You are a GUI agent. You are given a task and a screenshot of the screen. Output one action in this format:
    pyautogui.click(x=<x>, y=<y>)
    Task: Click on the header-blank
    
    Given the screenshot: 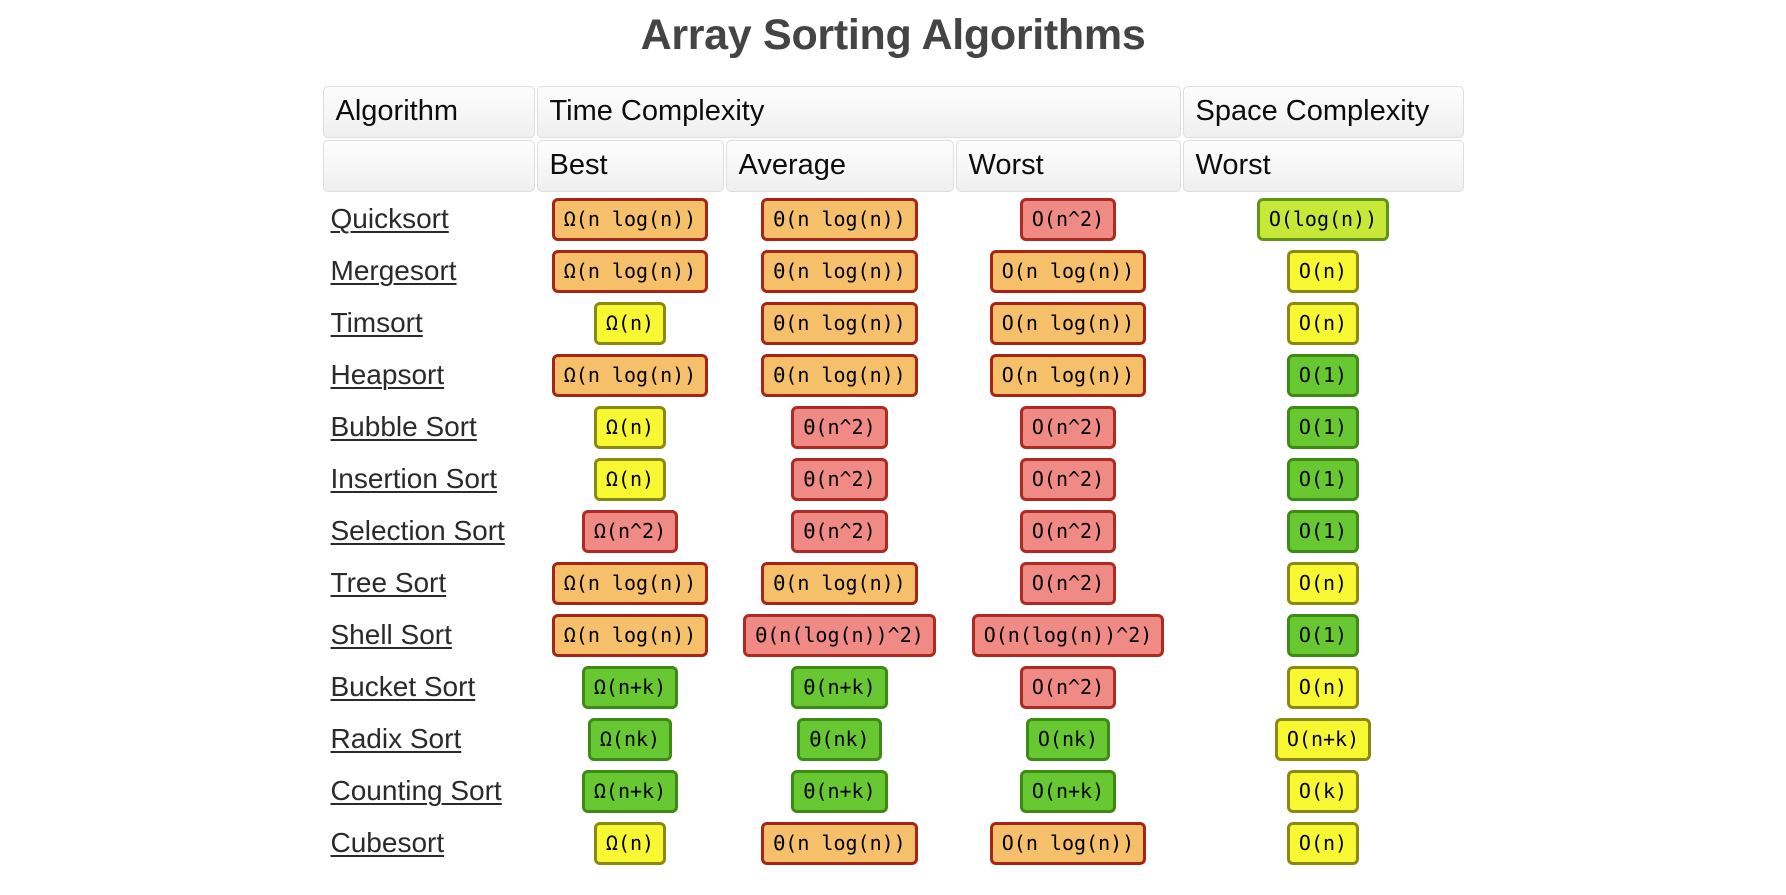 What is the action you would take?
    pyautogui.click(x=428, y=166)
    